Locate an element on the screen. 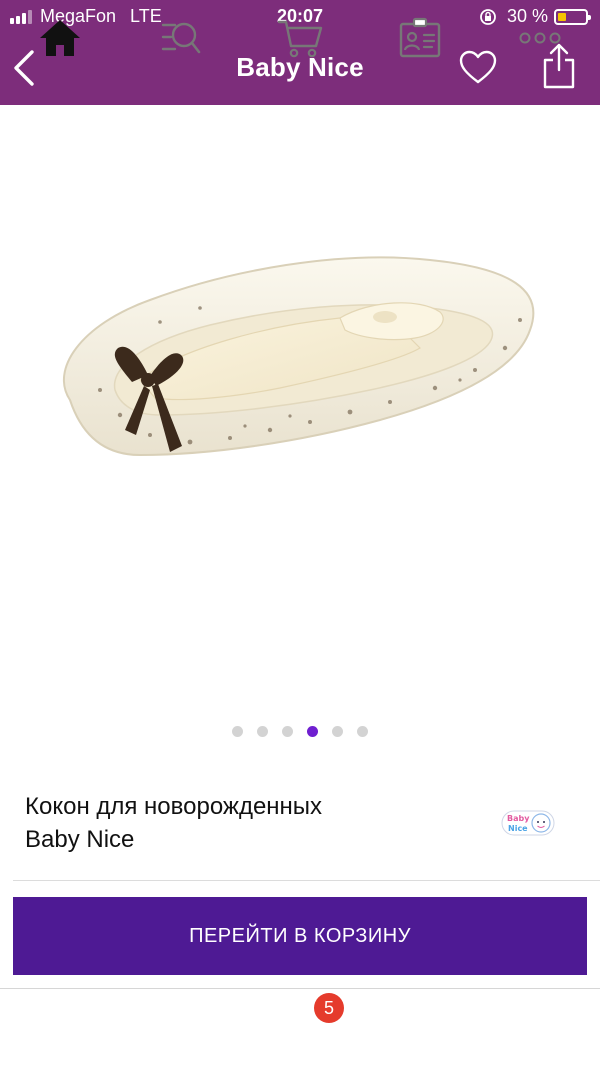 The image size is (600, 1066). tab-home is located at coordinates (60, 38).